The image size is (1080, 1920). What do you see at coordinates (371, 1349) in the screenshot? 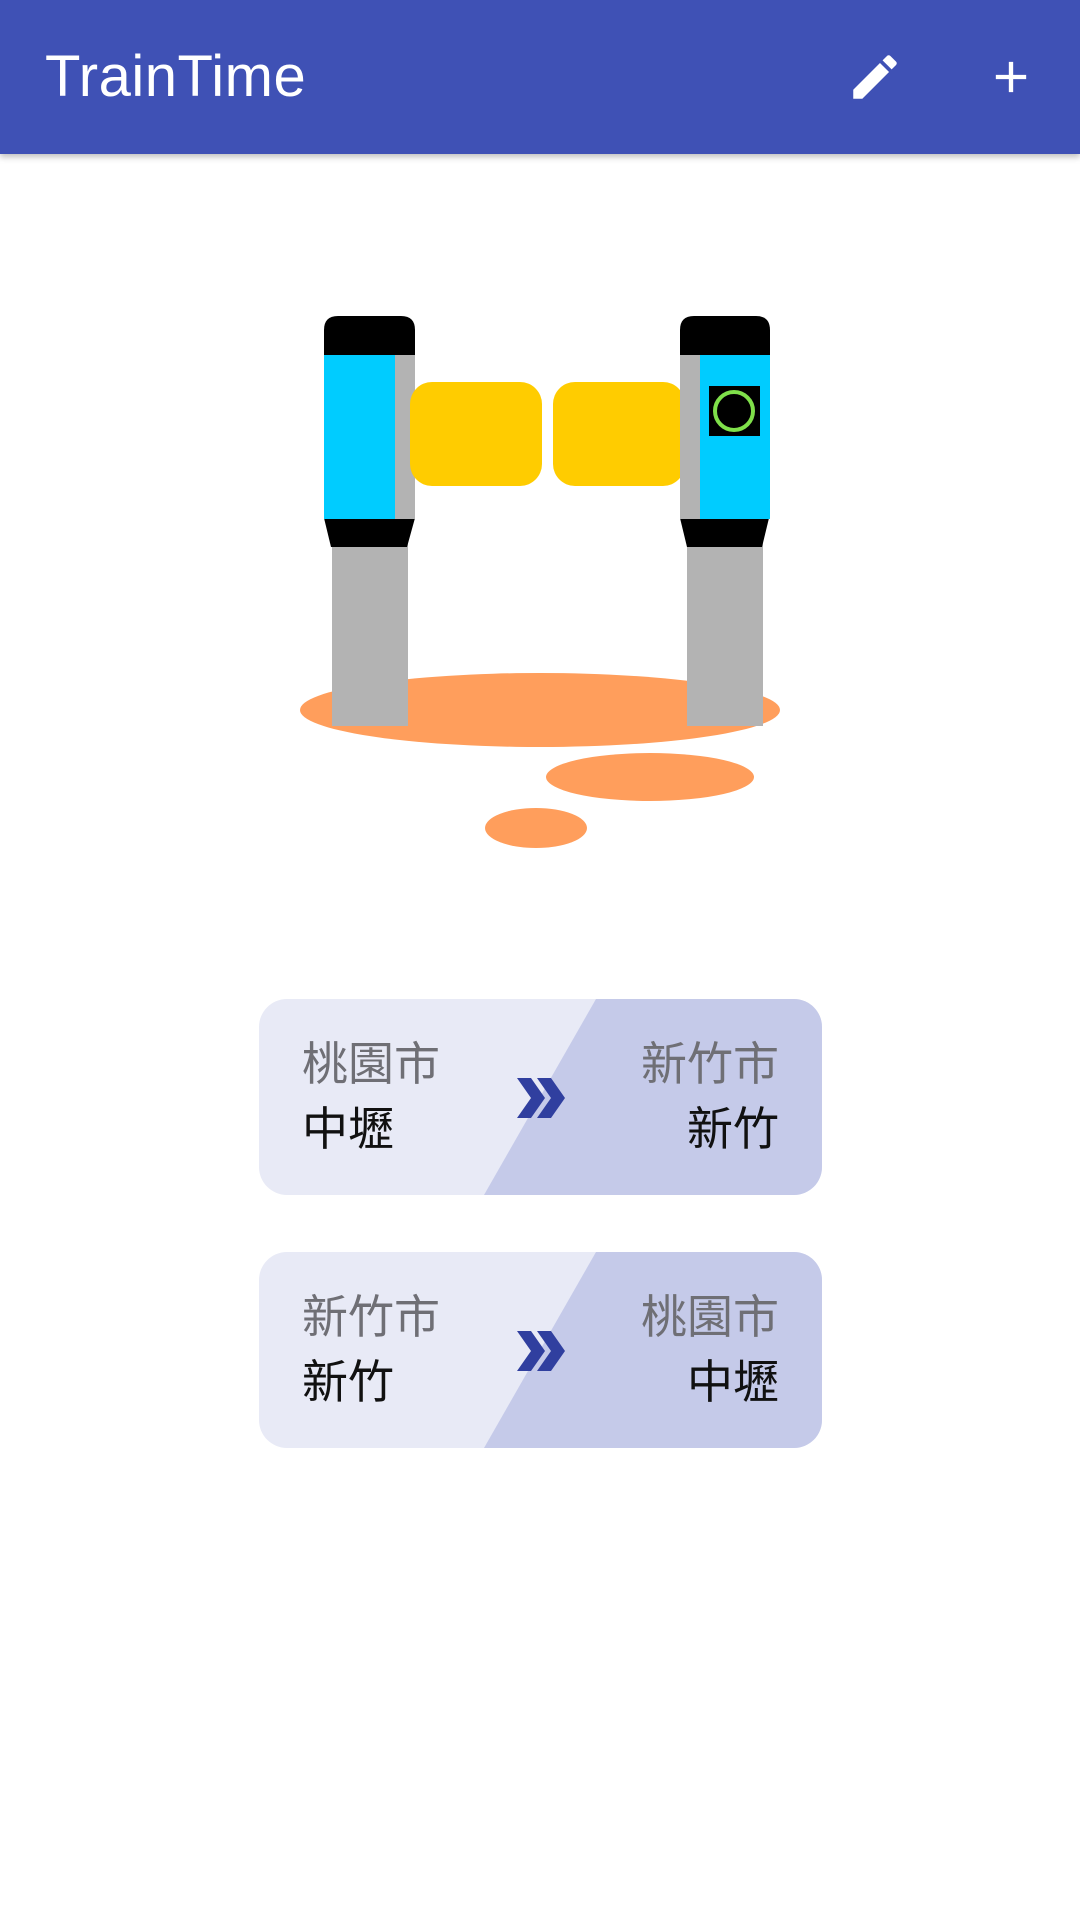
I see `route-origin: 新竹市 新竹` at bounding box center [371, 1349].